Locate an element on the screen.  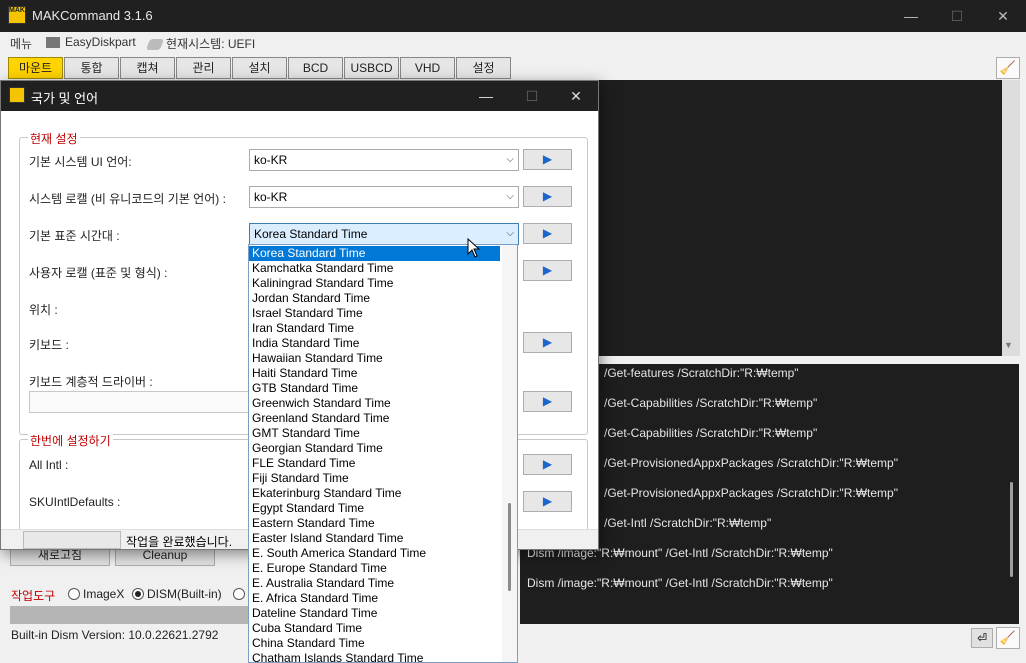
dropdown-scrollbar is located at coordinates (509, 453).